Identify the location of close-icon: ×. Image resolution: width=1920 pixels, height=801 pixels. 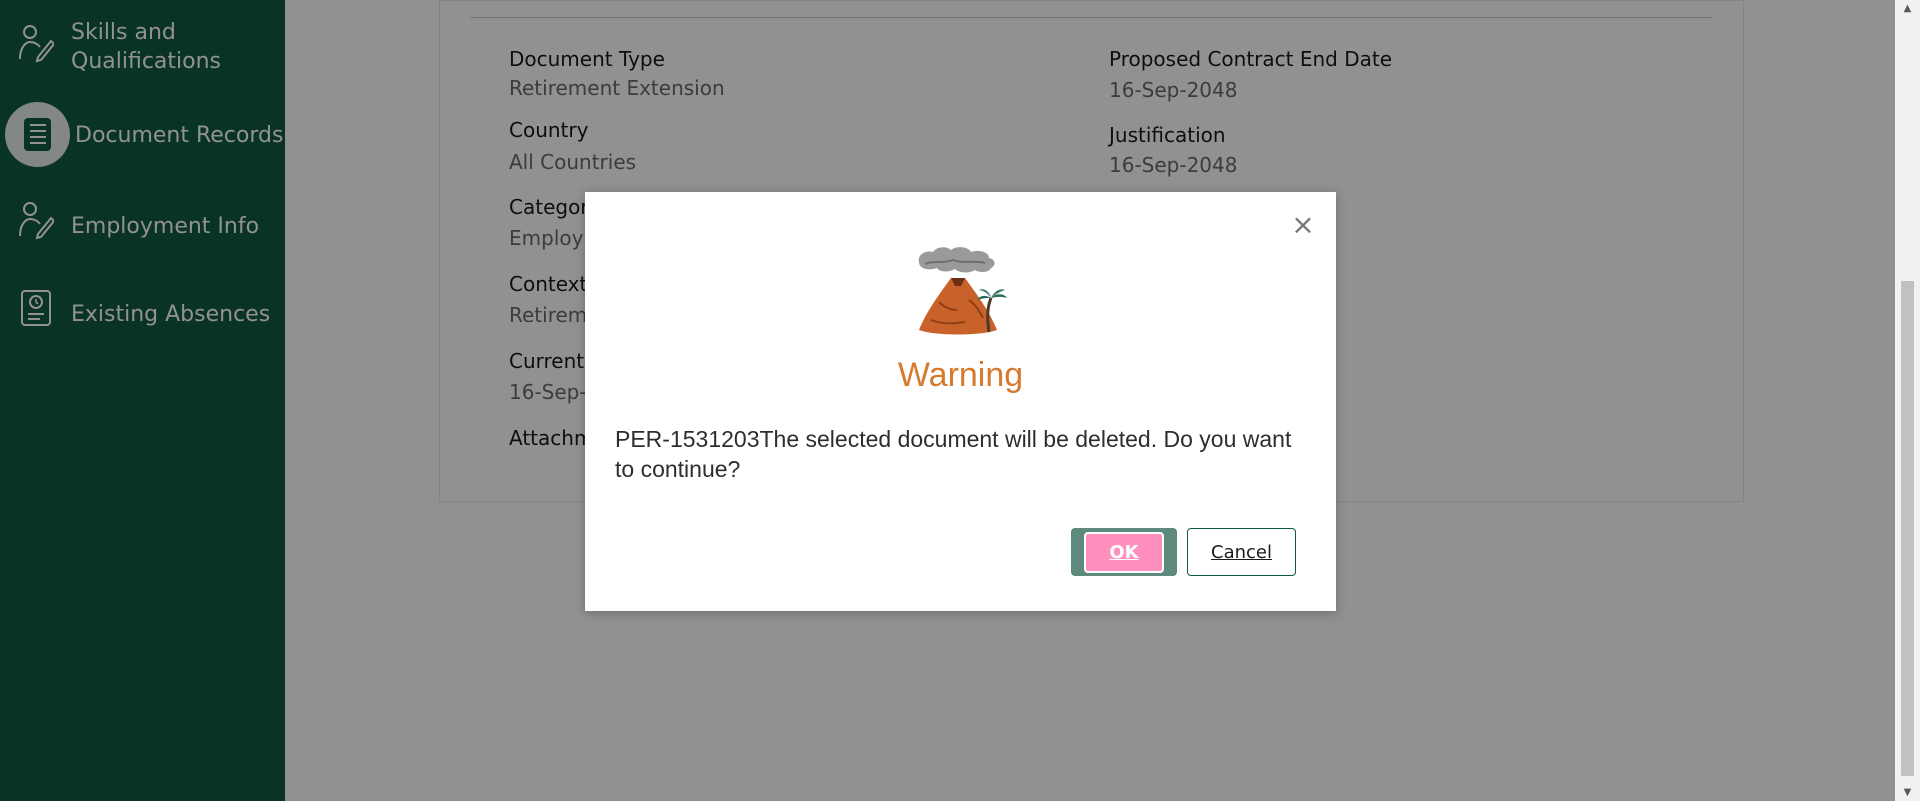
(1303, 224).